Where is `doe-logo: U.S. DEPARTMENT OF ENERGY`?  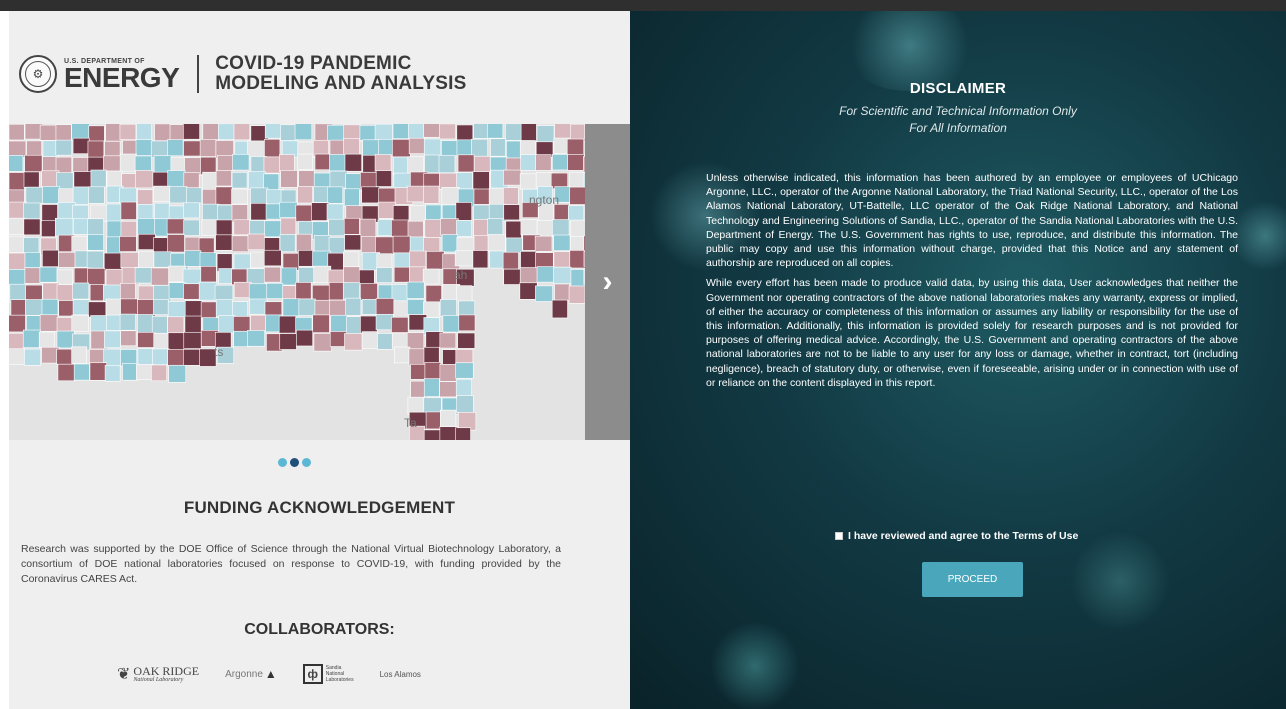 doe-logo: U.S. DEPARTMENT OF ENERGY is located at coordinates (122, 75).